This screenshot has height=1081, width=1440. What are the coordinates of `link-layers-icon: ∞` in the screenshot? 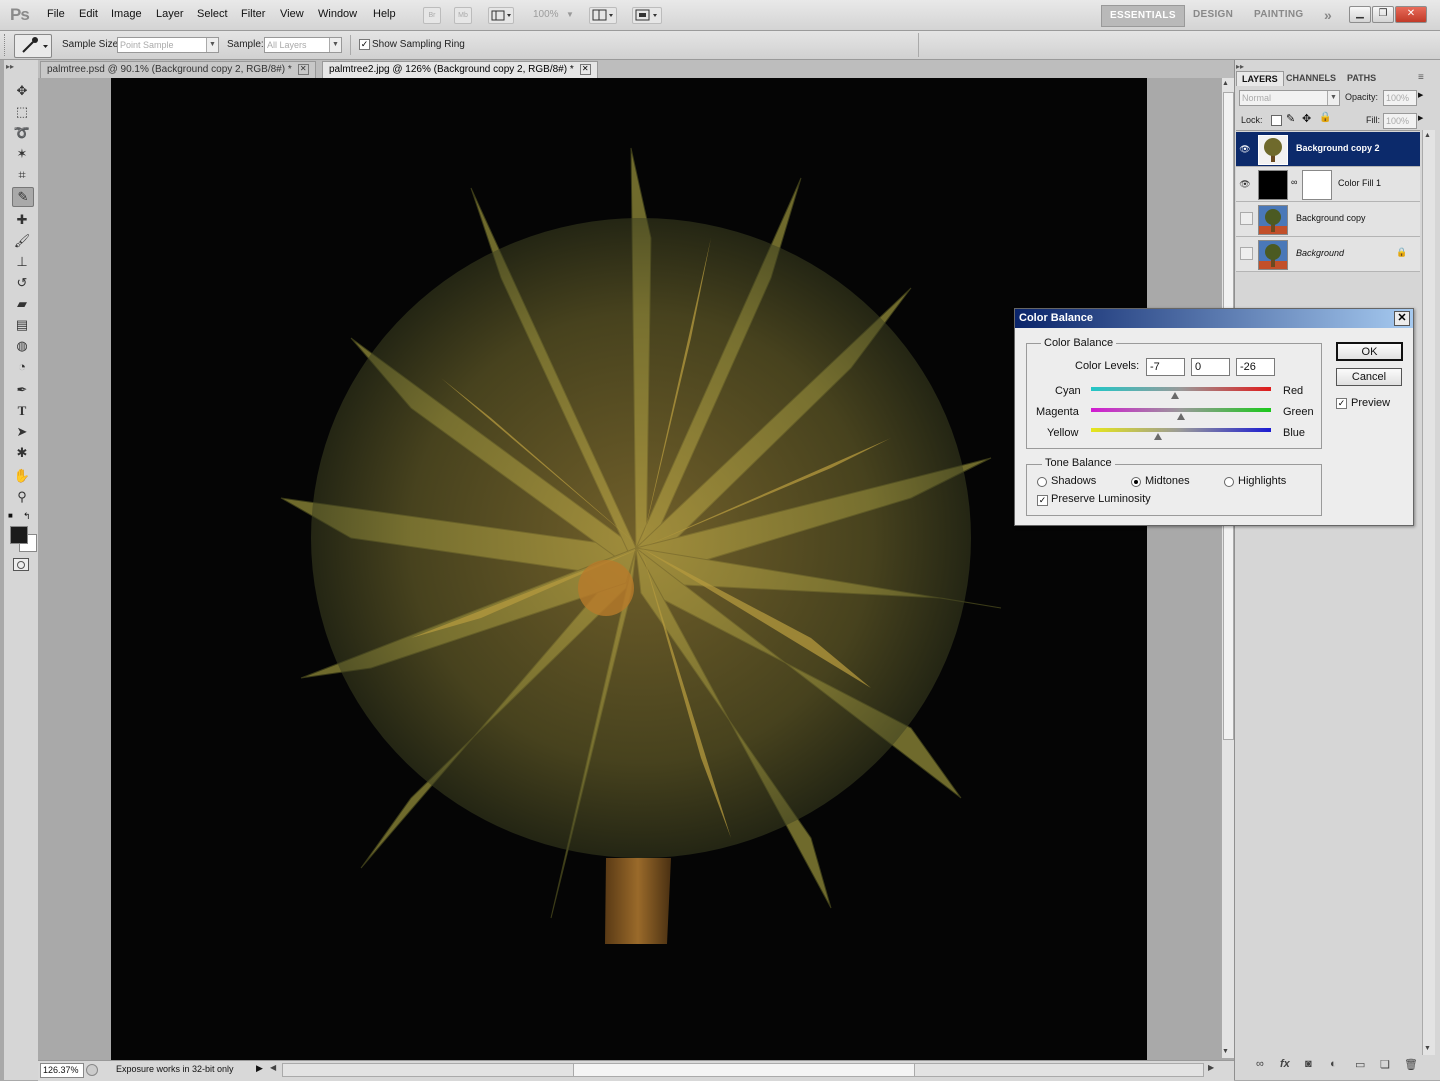 It's located at (1260, 1064).